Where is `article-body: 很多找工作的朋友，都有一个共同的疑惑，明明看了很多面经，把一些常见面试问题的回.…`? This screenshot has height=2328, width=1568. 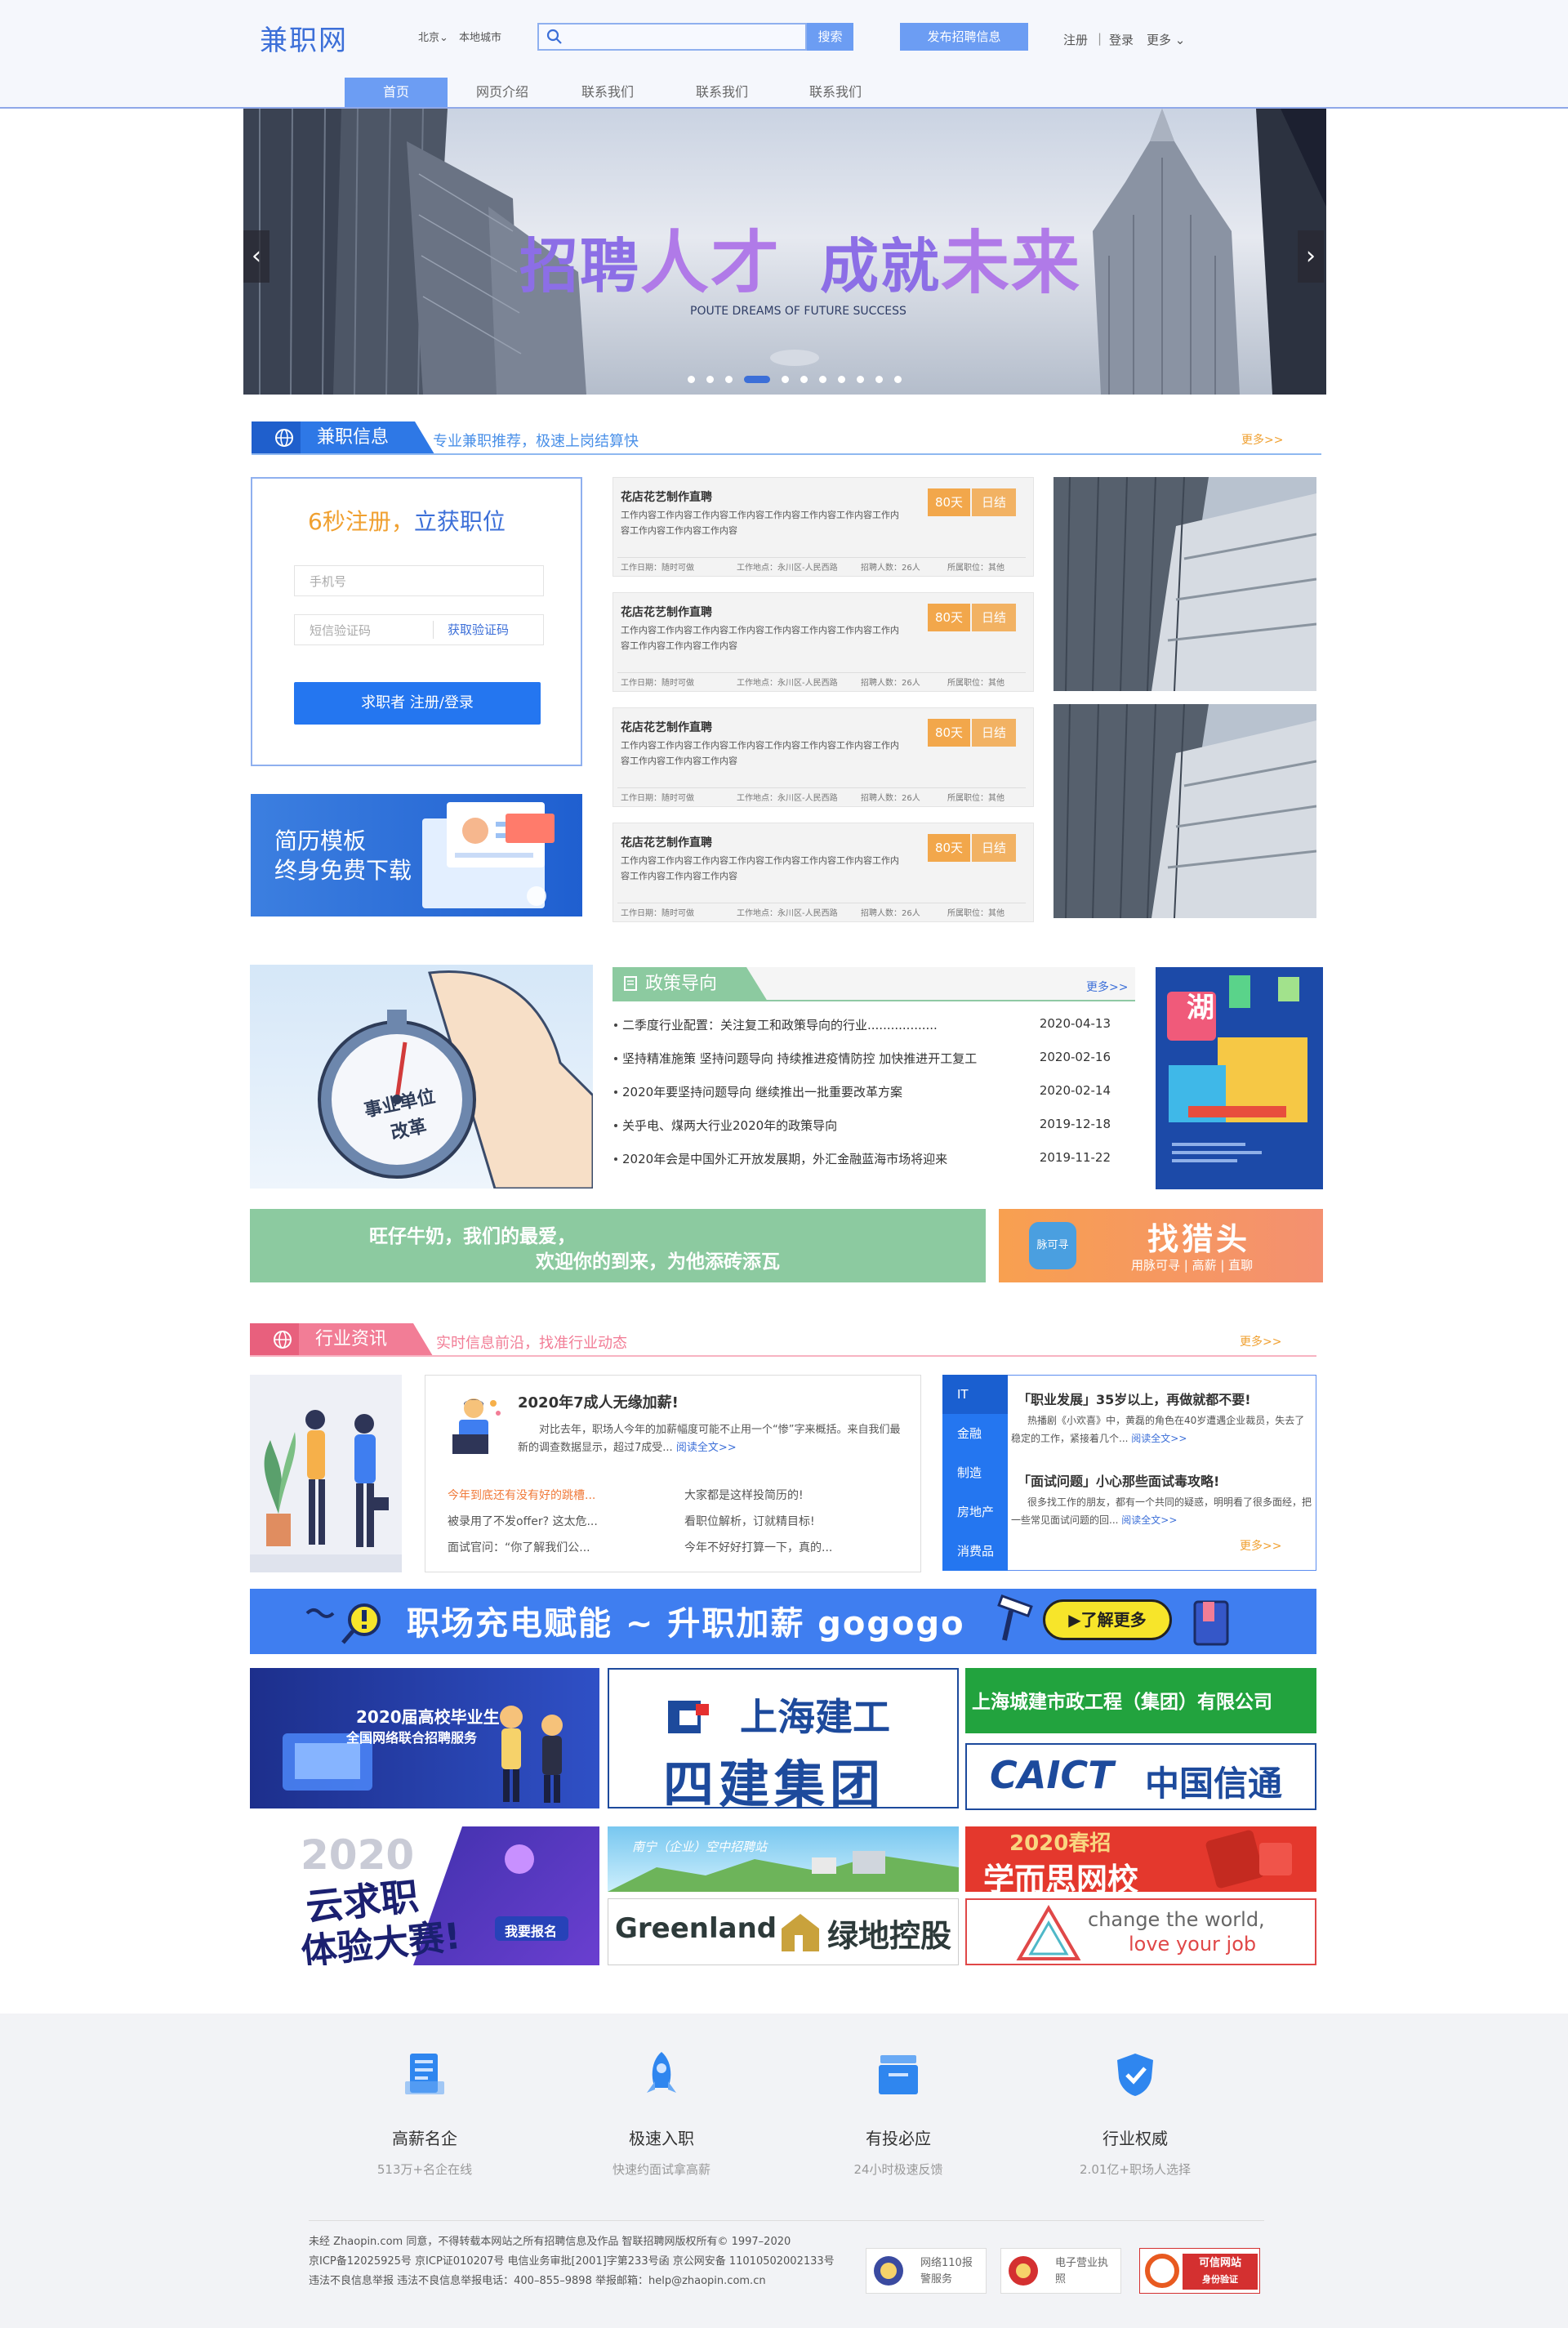
article-body: 很多找工作的朋友，都有一个共同的疑惑，明明看了很多面经，把一些常见面试问题的回.… is located at coordinates (1162, 1511).